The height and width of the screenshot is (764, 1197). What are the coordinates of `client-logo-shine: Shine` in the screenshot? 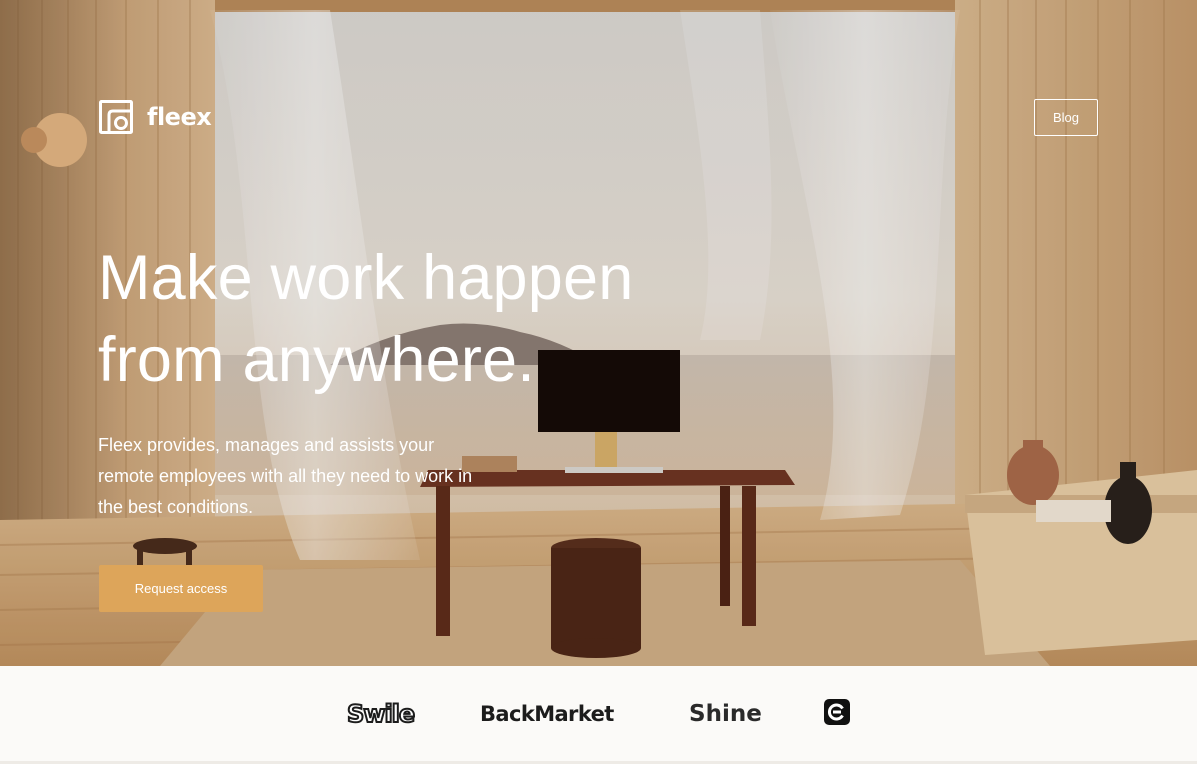 It's located at (725, 714).